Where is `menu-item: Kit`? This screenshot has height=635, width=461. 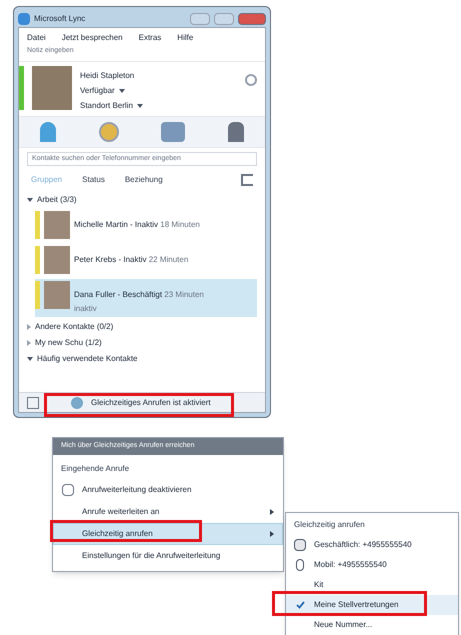
menu-item: Kit is located at coordinates (372, 585).